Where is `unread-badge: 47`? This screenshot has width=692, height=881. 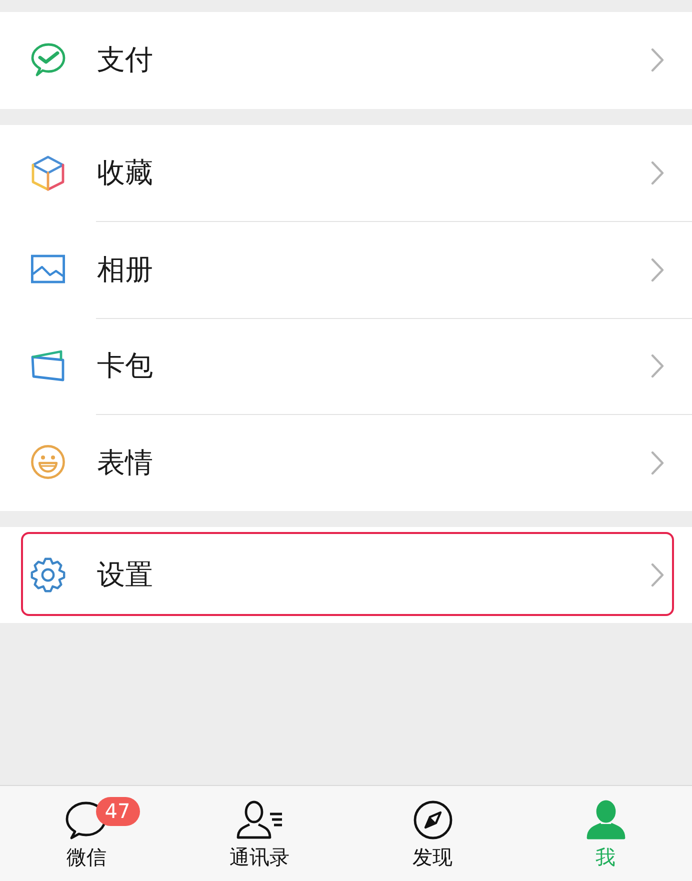 unread-badge: 47 is located at coordinates (118, 811).